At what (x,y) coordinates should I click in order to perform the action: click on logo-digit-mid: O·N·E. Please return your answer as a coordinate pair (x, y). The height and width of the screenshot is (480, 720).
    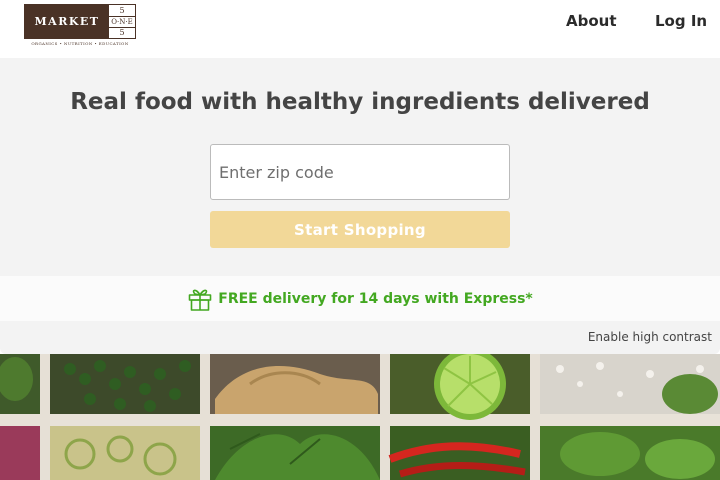
    Looking at the image, I should click on (122, 22).